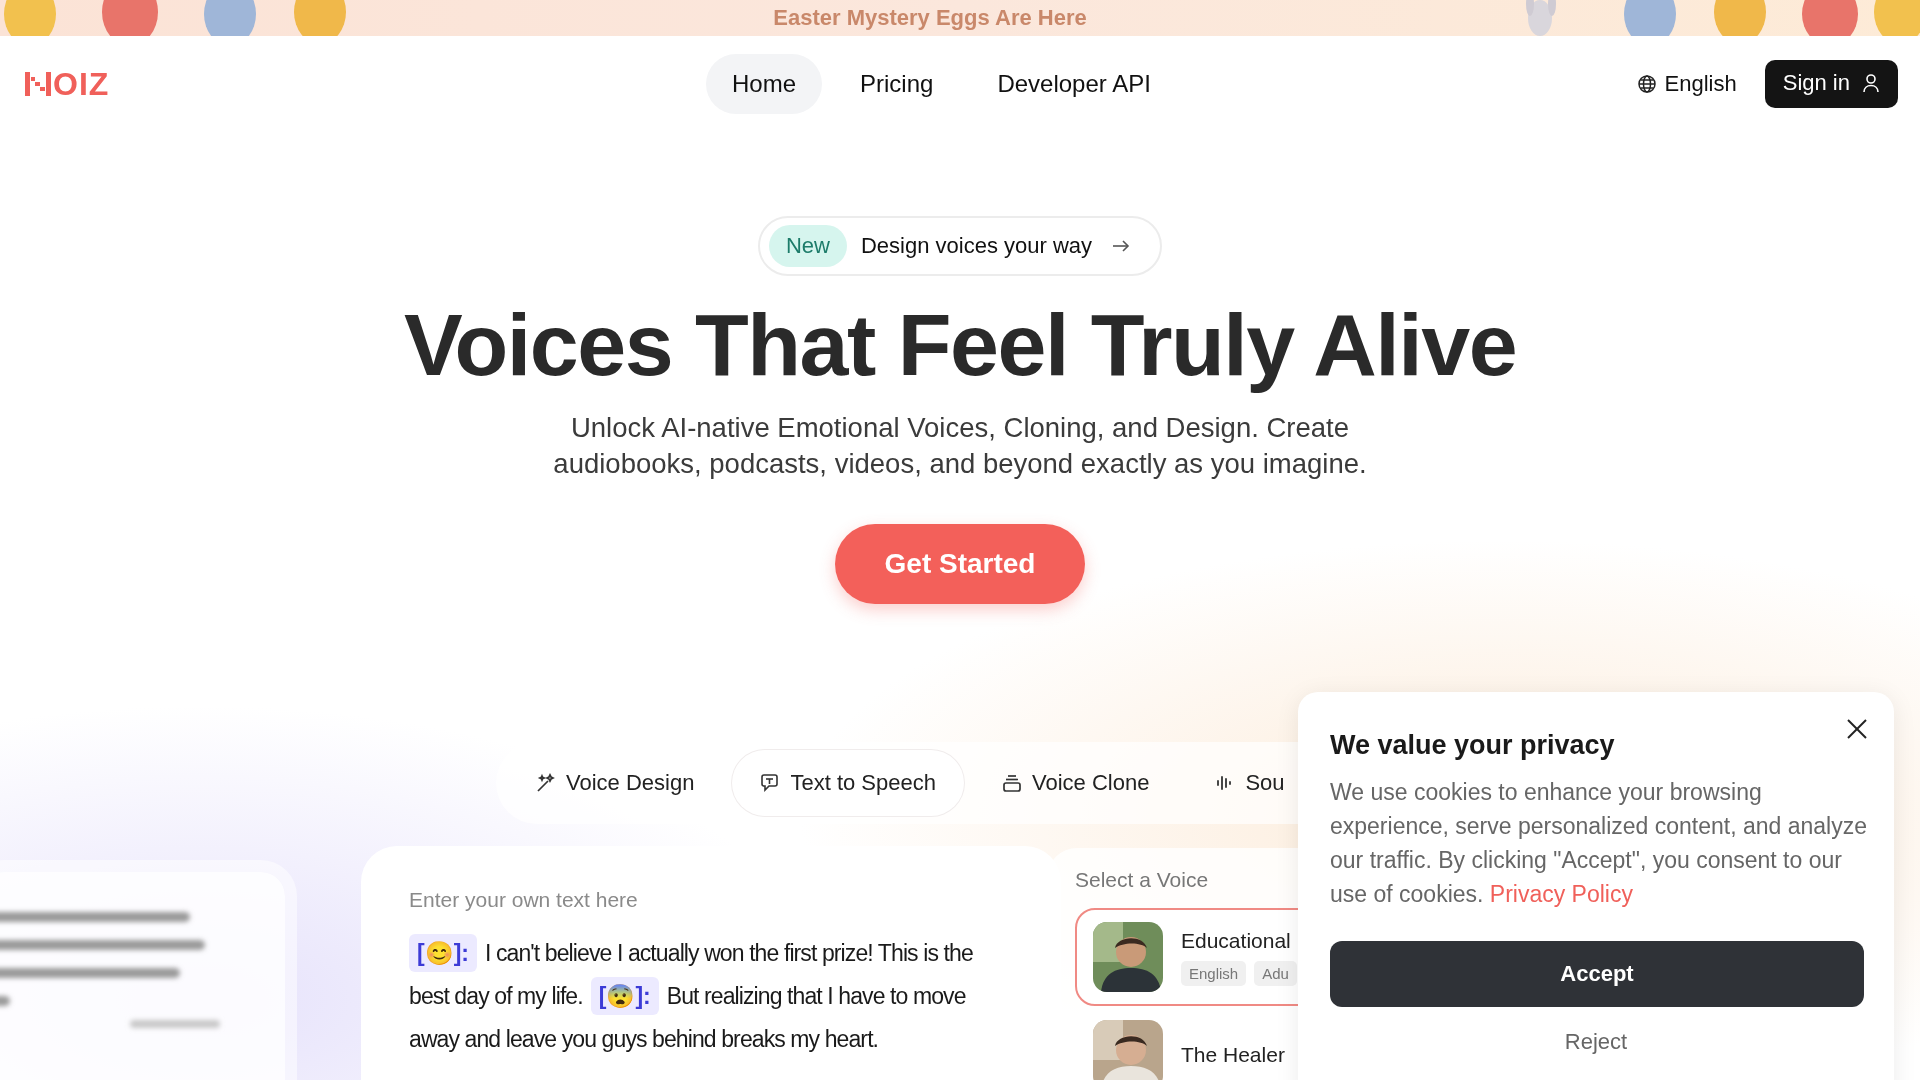 This screenshot has height=1080, width=1920. Describe the element at coordinates (1186, 957) in the screenshot. I see `voice-card: Educational English Adu` at that location.